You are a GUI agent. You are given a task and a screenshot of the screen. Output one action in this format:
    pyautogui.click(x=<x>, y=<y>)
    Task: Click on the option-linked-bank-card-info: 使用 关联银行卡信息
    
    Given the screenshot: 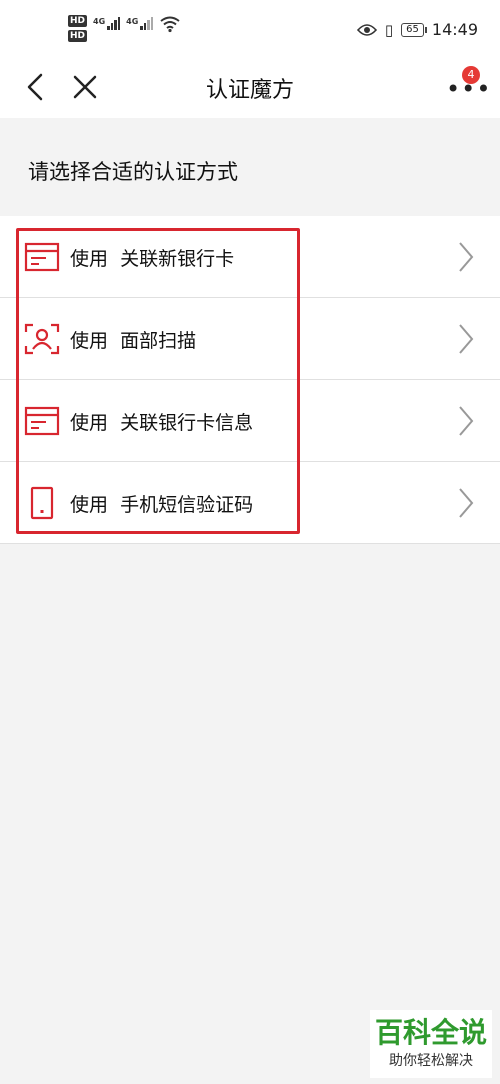 What is the action you would take?
    pyautogui.click(x=250, y=421)
    